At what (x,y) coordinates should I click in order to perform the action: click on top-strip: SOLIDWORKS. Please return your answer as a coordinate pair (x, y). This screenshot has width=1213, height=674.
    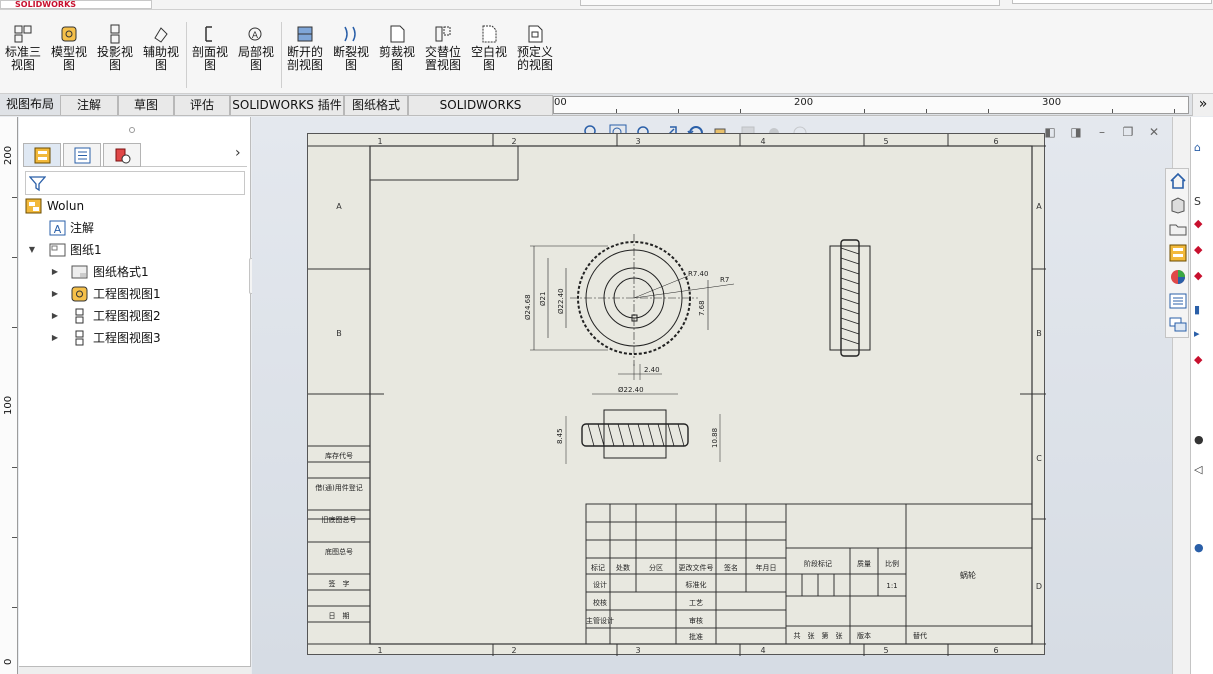
    Looking at the image, I should click on (606, 5).